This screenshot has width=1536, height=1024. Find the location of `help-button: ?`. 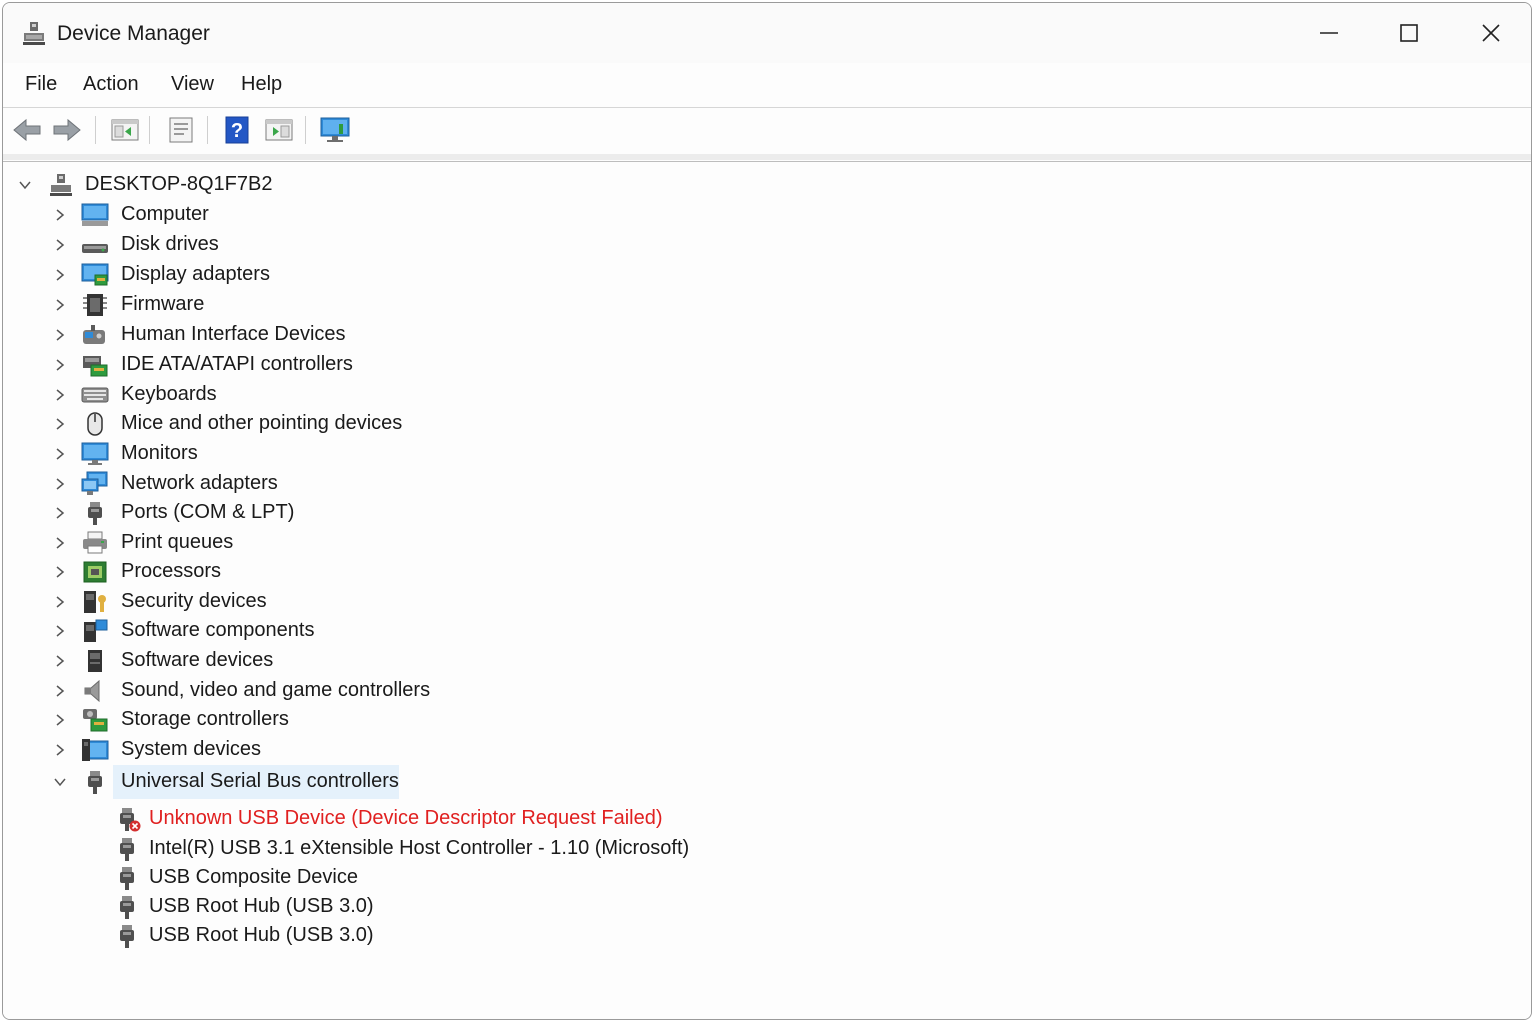

help-button: ? is located at coordinates (237, 130).